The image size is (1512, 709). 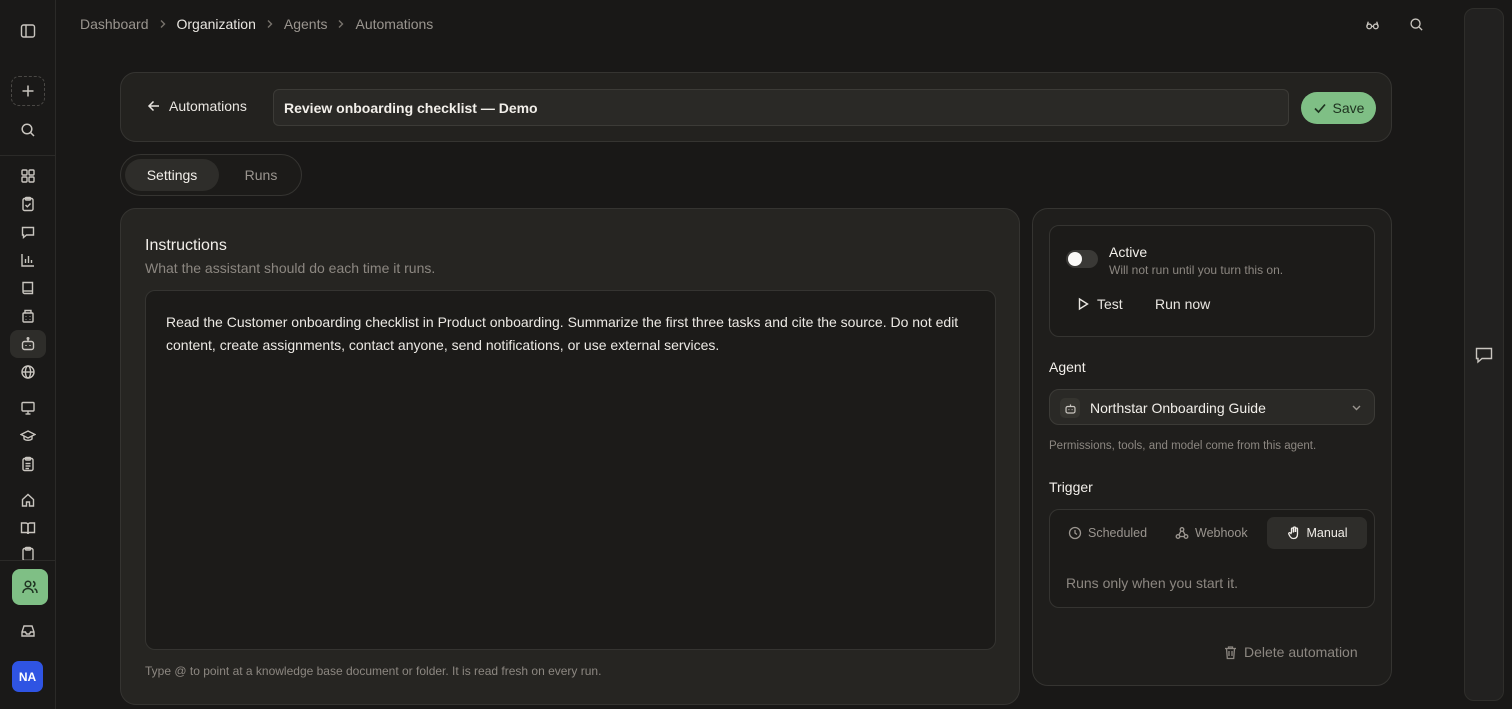 I want to click on sidebar-toggle-icon, so click(x=28, y=31).